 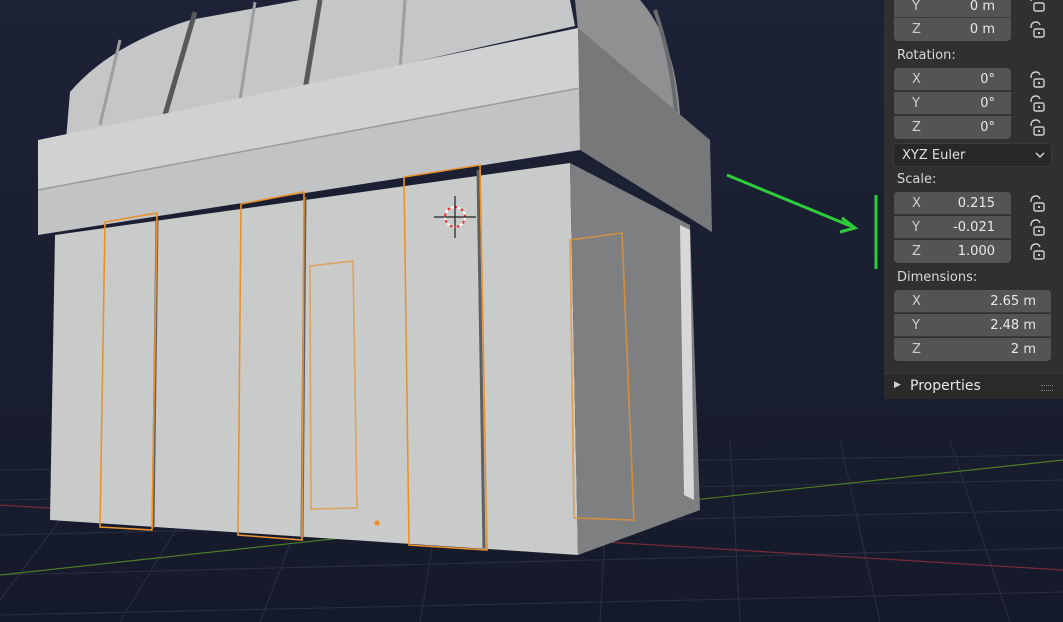 What do you see at coordinates (1047, 388) in the screenshot?
I see `drag-grip-icon` at bounding box center [1047, 388].